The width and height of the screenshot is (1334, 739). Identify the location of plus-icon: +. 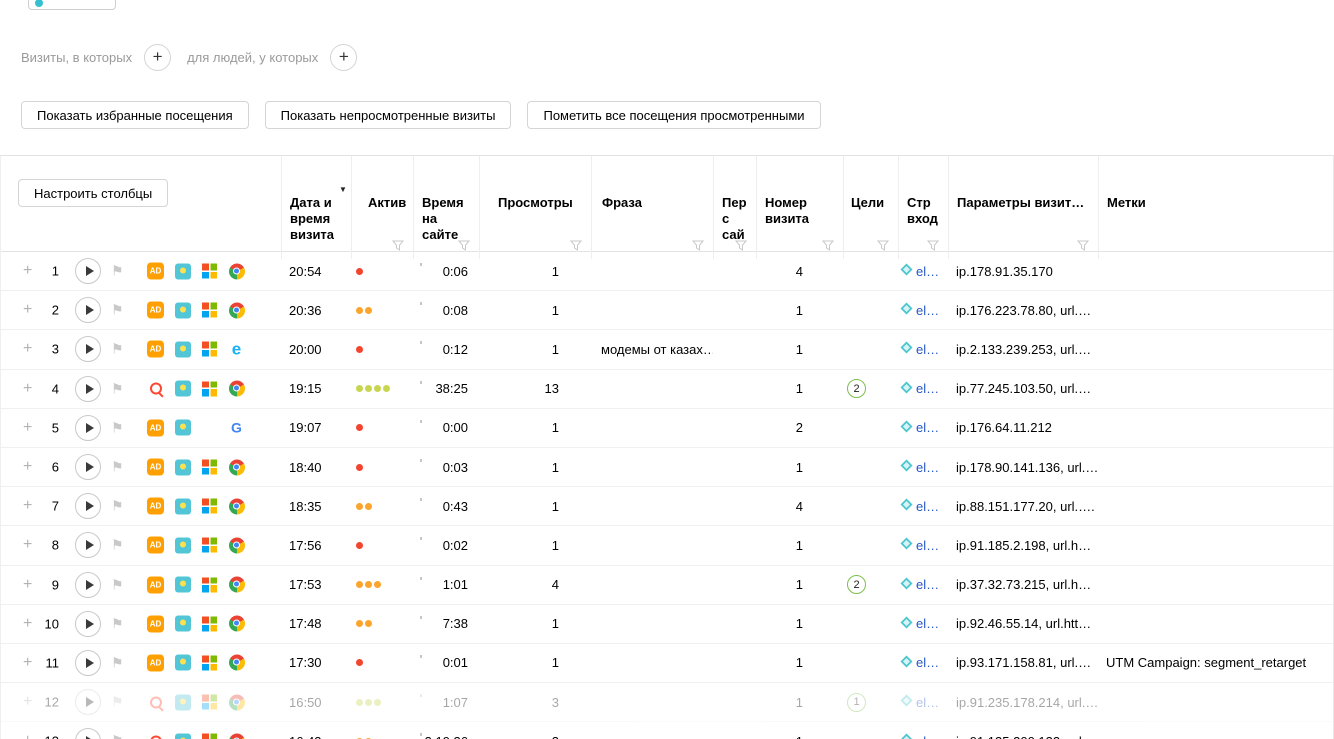
(343, 56).